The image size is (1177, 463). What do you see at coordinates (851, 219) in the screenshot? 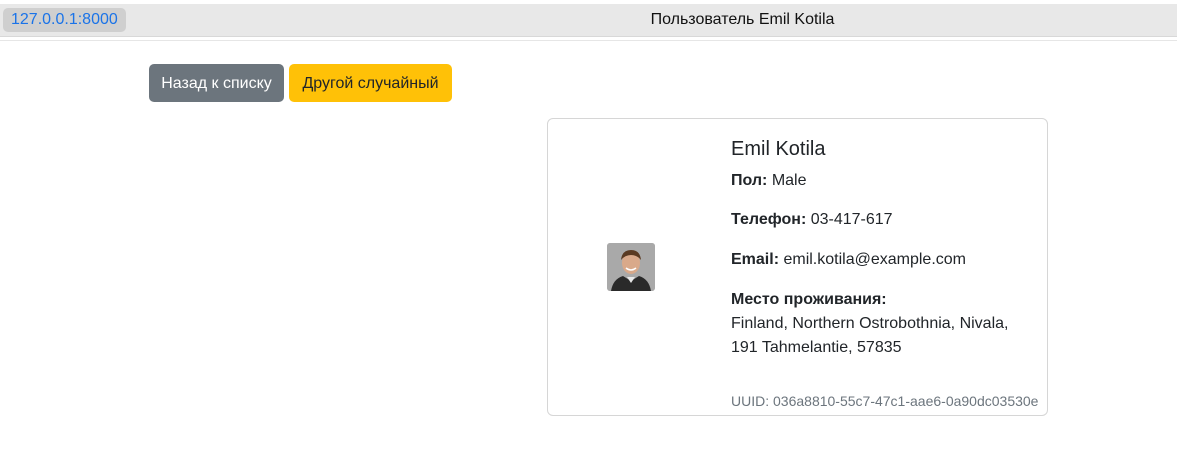
I see `phone-value: 03-417-617` at bounding box center [851, 219].